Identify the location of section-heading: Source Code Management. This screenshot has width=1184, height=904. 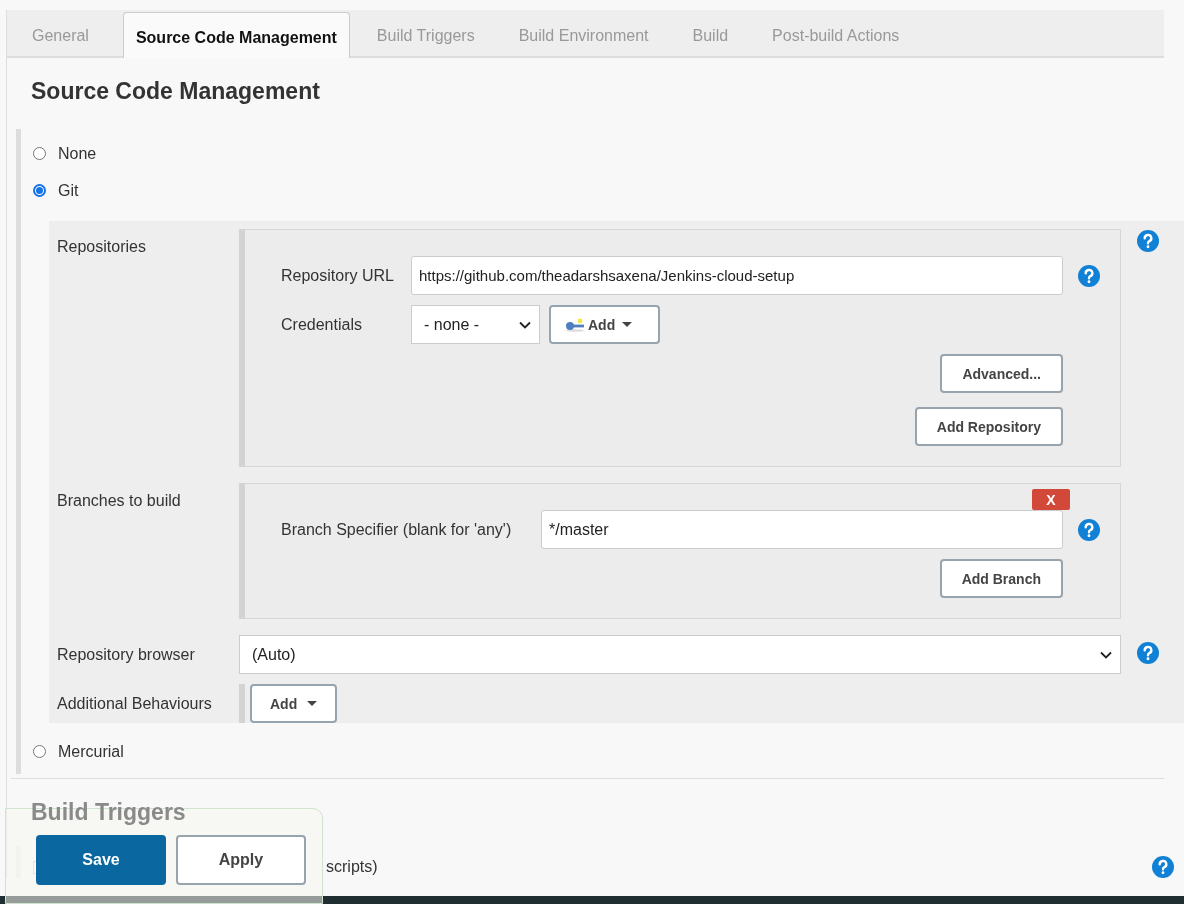
(175, 91).